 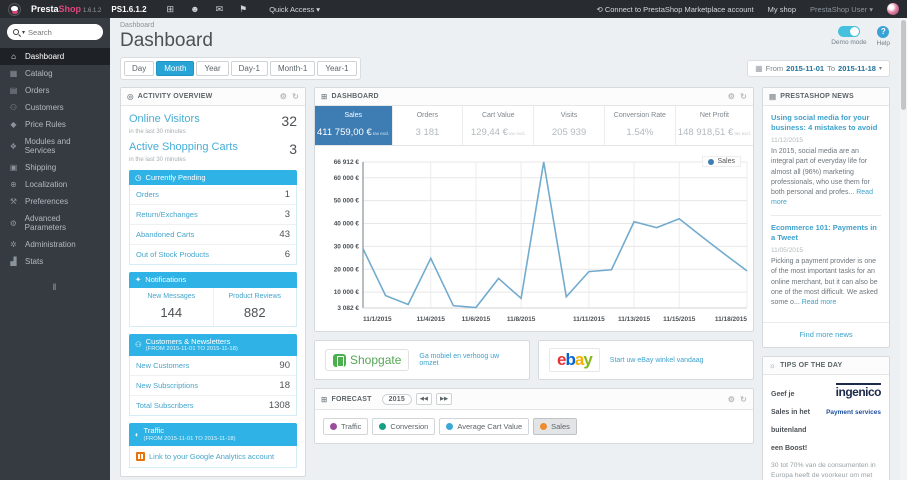 I want to click on flag-icon: ⚑, so click(x=243, y=9).